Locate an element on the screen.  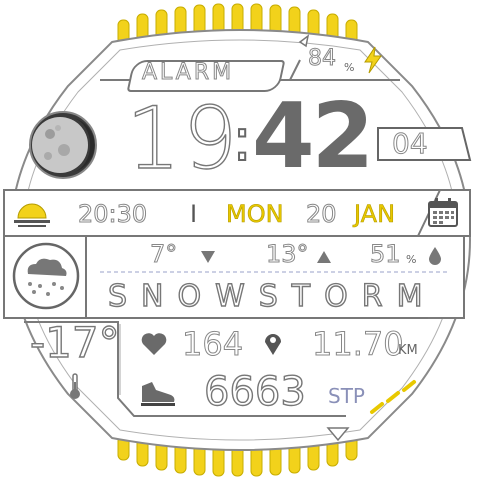
distance-value: 11.70 is located at coordinates (358, 344).